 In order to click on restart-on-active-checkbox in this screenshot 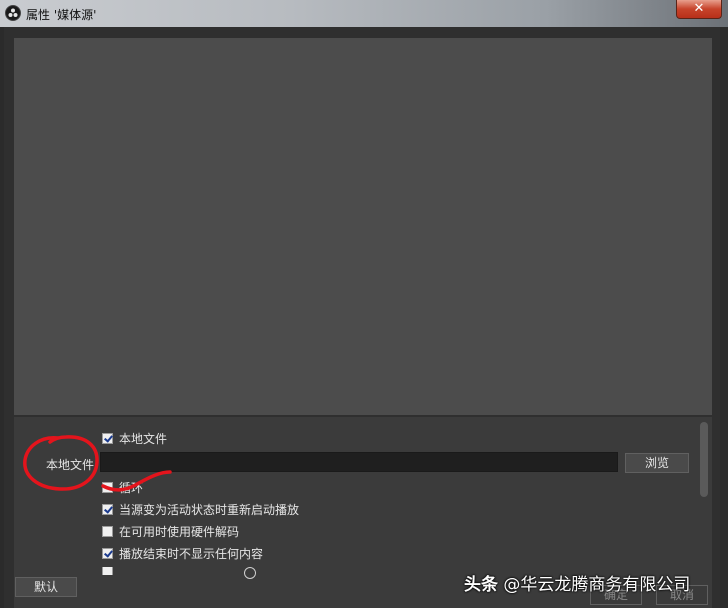, I will do `click(107, 509)`.